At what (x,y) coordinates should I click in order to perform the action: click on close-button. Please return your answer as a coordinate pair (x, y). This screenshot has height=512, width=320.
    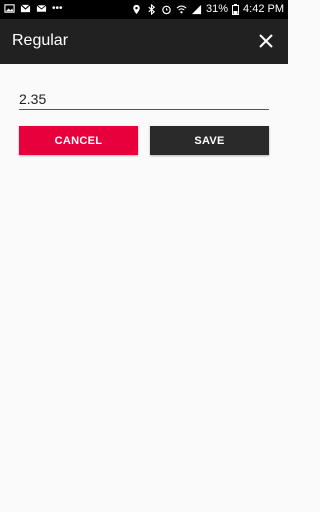
    Looking at the image, I should click on (266, 41).